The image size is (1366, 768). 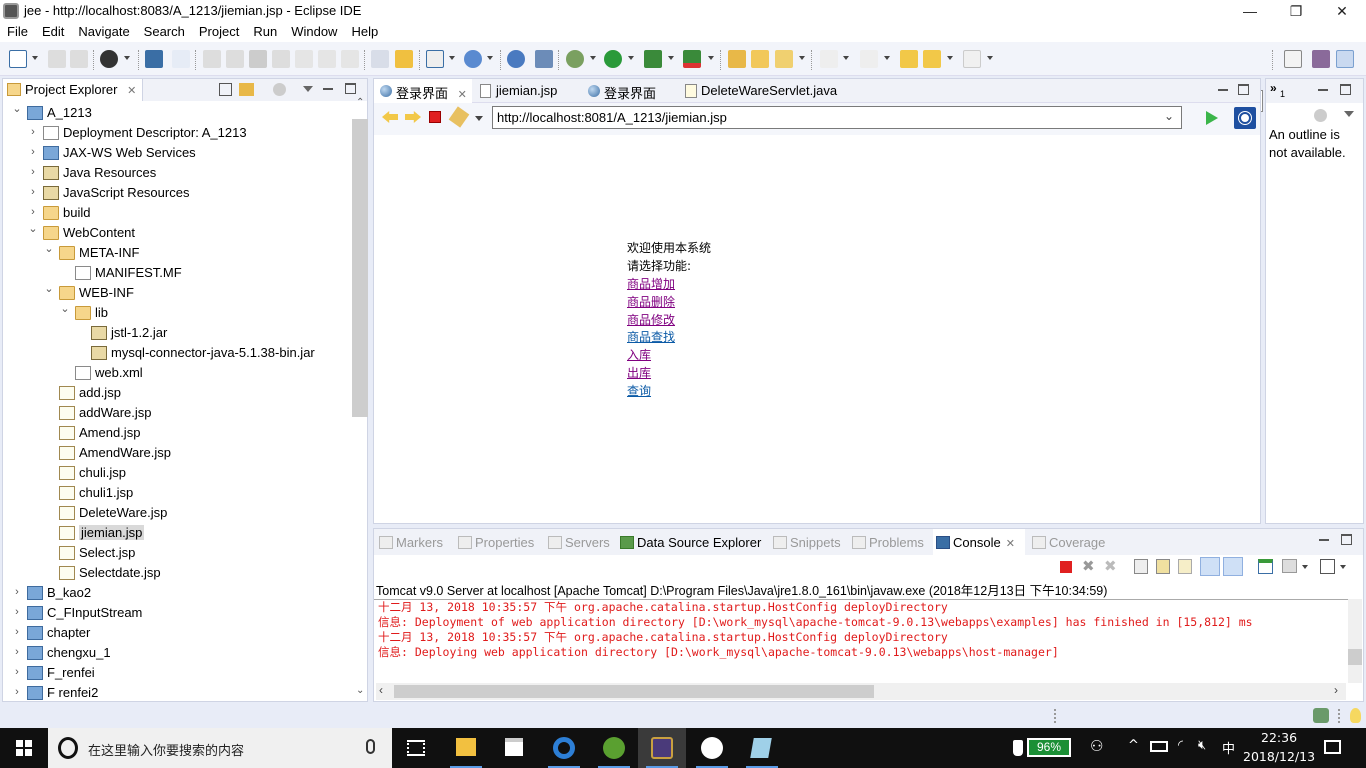 I want to click on wifi-icon: ◜, so click(x=1180, y=745).